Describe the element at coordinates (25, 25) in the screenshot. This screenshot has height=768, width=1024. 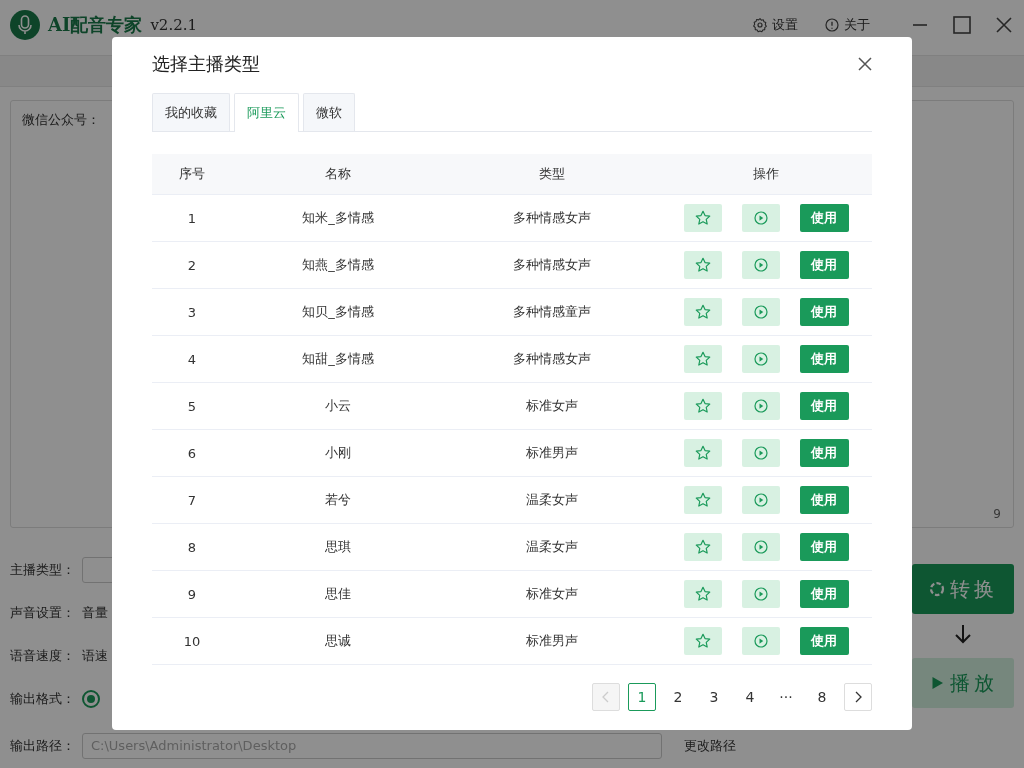
I see `microphone-logo-icon` at that location.